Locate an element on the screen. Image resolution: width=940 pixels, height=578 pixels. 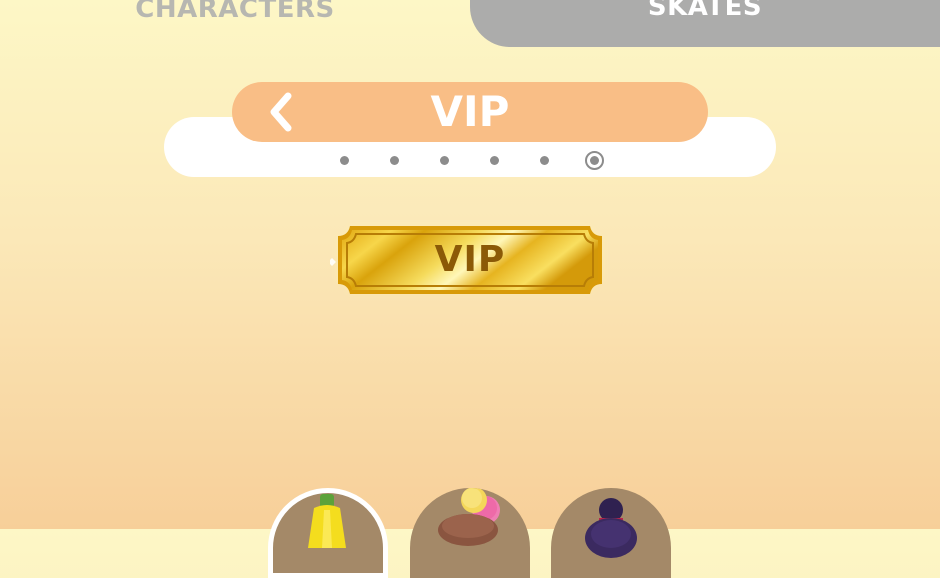
page-dot-active is located at coordinates (594, 160).